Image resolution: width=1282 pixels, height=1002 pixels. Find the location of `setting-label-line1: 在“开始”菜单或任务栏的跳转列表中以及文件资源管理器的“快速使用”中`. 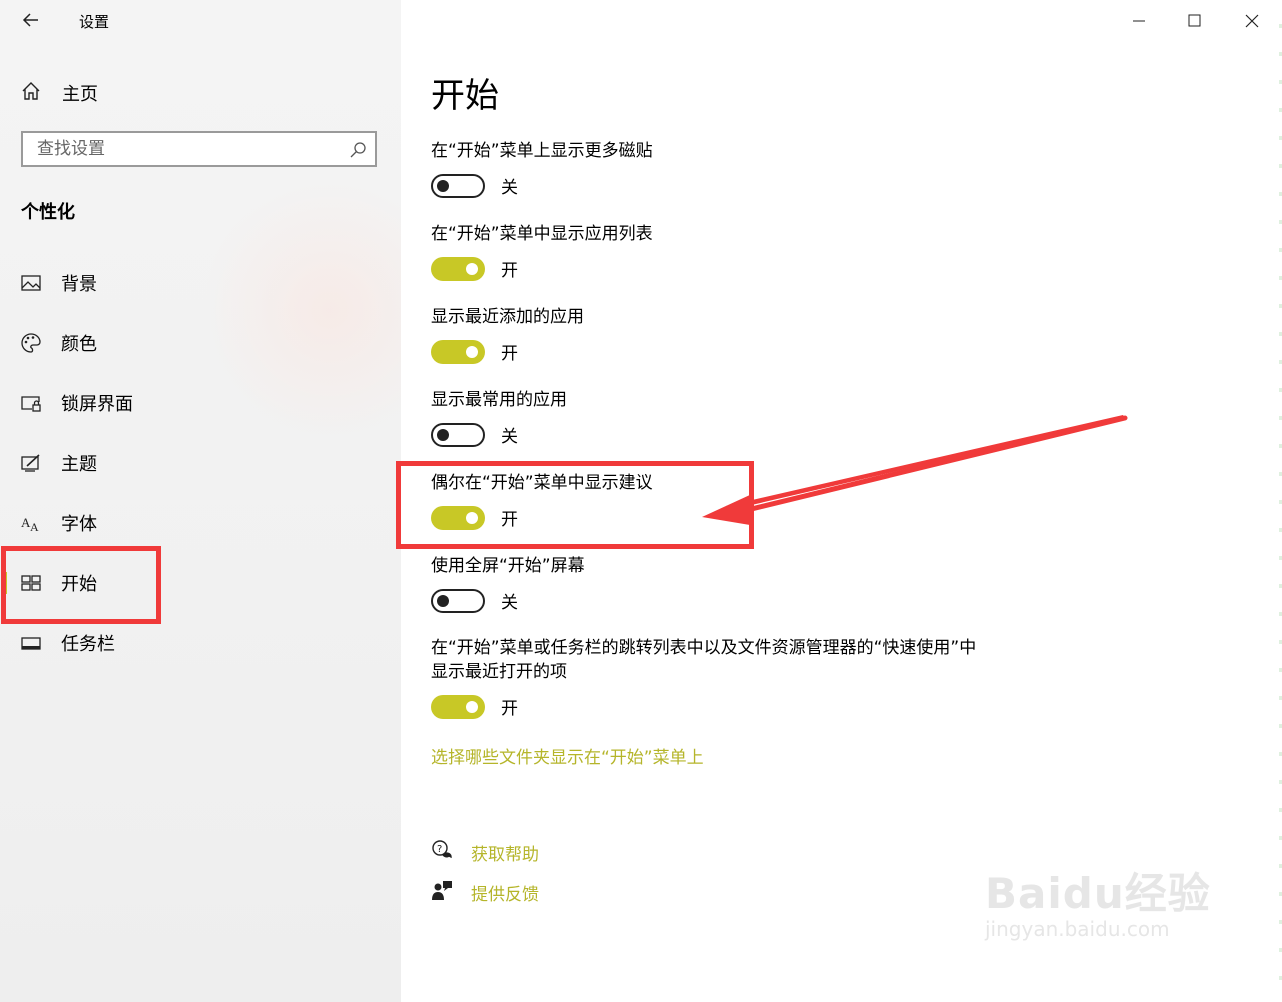

setting-label-line1: 在“开始”菜单或任务栏的跳转列表中以及文件资源管理器的“快速使用”中 is located at coordinates (704, 648).